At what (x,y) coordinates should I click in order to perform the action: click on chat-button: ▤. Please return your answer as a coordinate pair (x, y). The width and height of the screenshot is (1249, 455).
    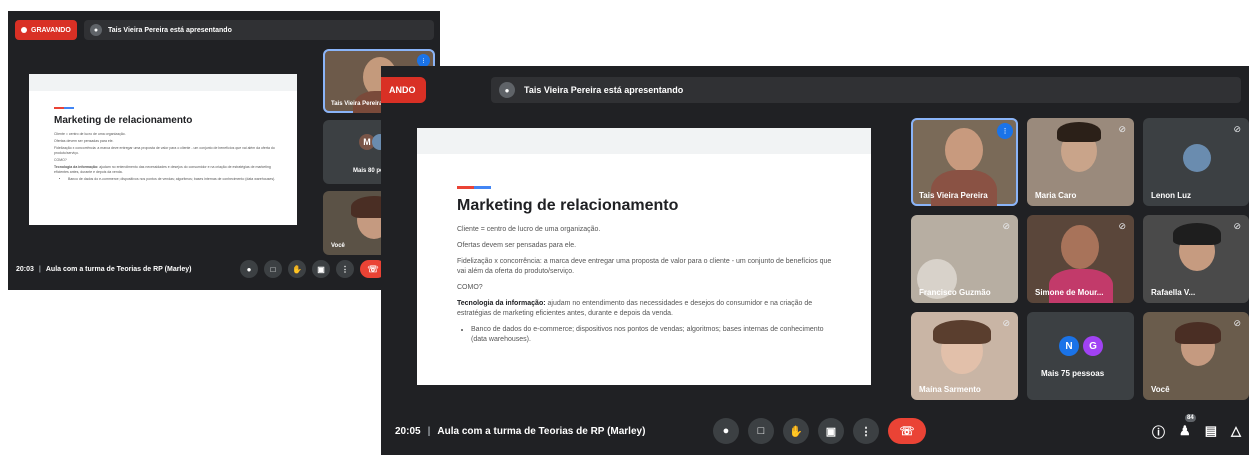
    Looking at the image, I should click on (1211, 431).